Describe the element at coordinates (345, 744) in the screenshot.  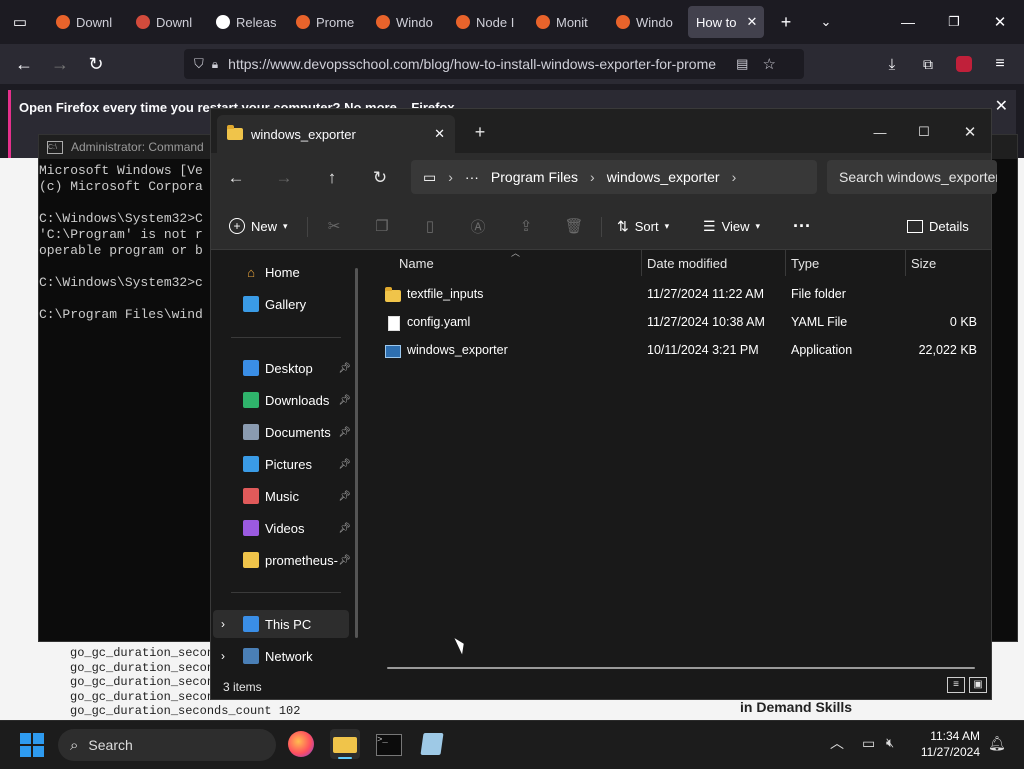
I see `file-explorer-taskbar-icon` at that location.